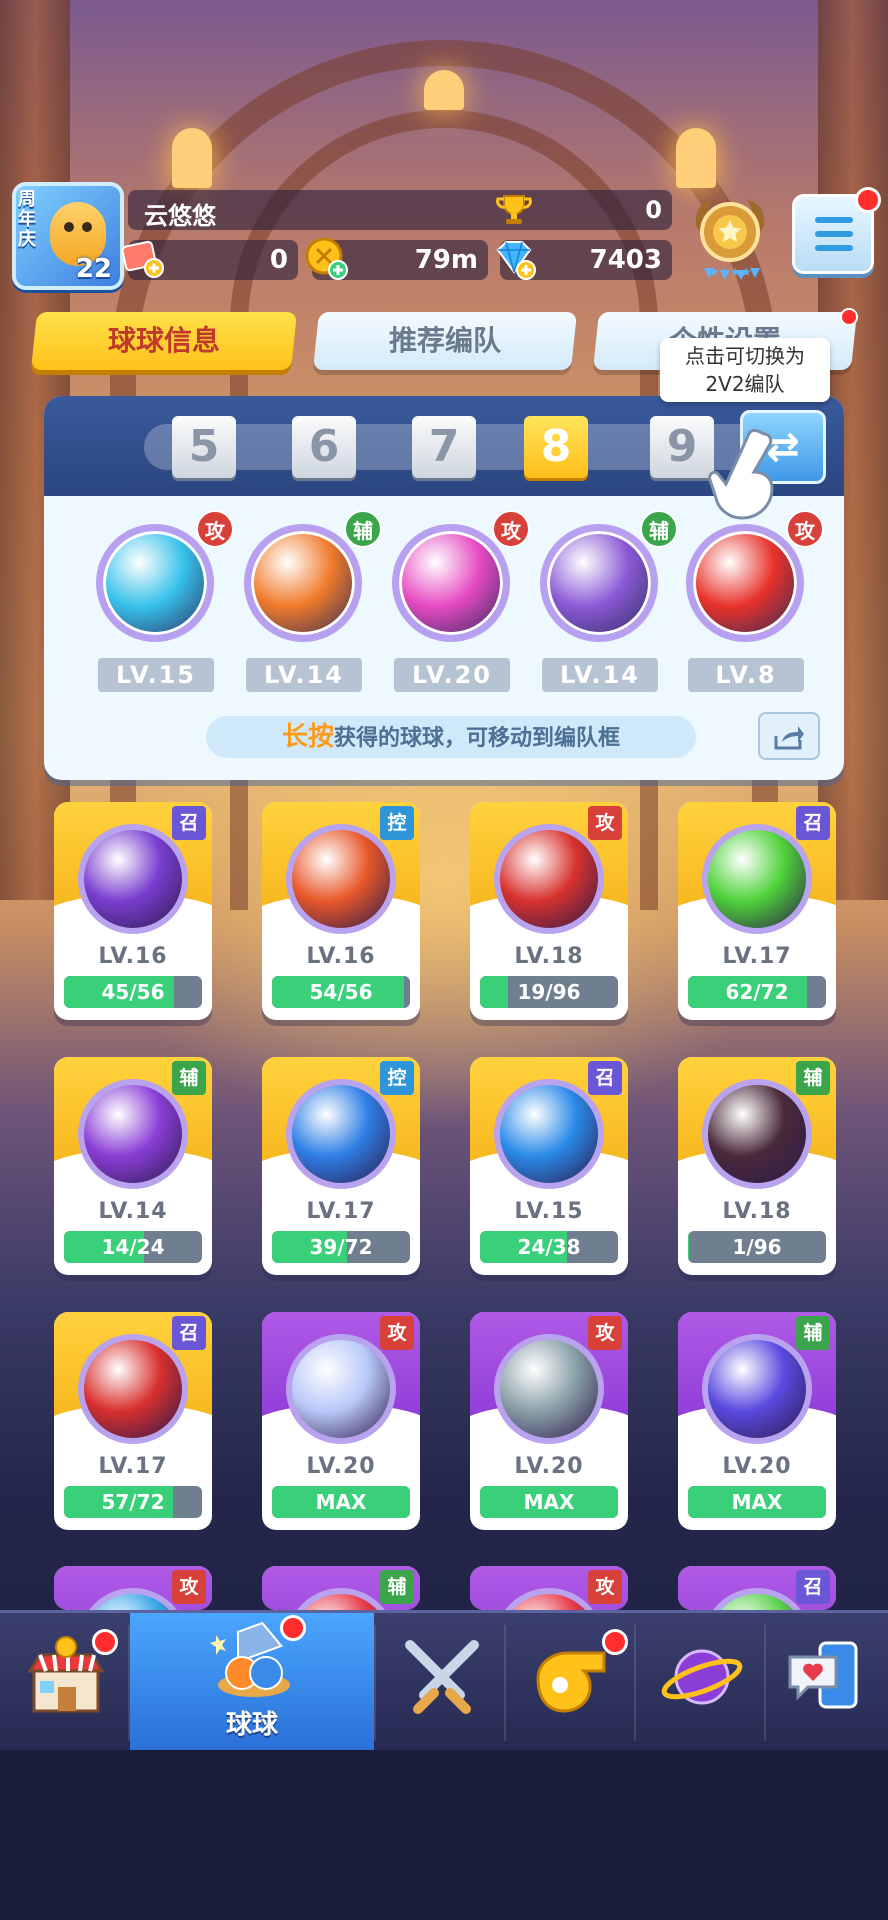 The height and width of the screenshot is (1920, 888). What do you see at coordinates (324, 447) in the screenshot?
I see `formation-slot: 6` at bounding box center [324, 447].